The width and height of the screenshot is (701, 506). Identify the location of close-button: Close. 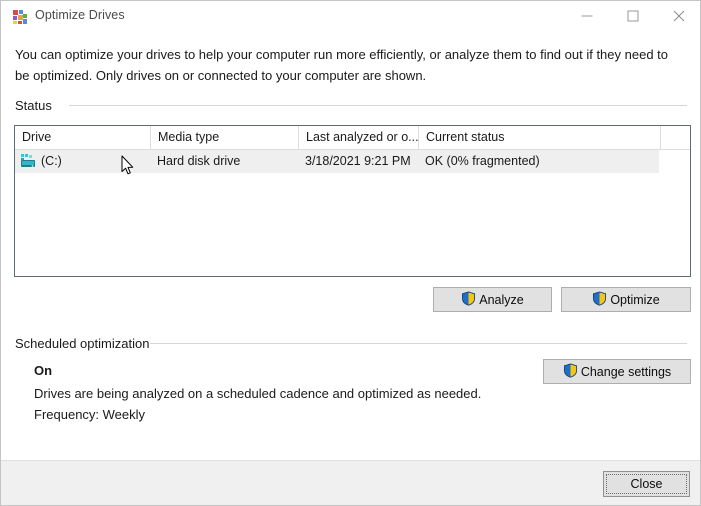
(646, 484).